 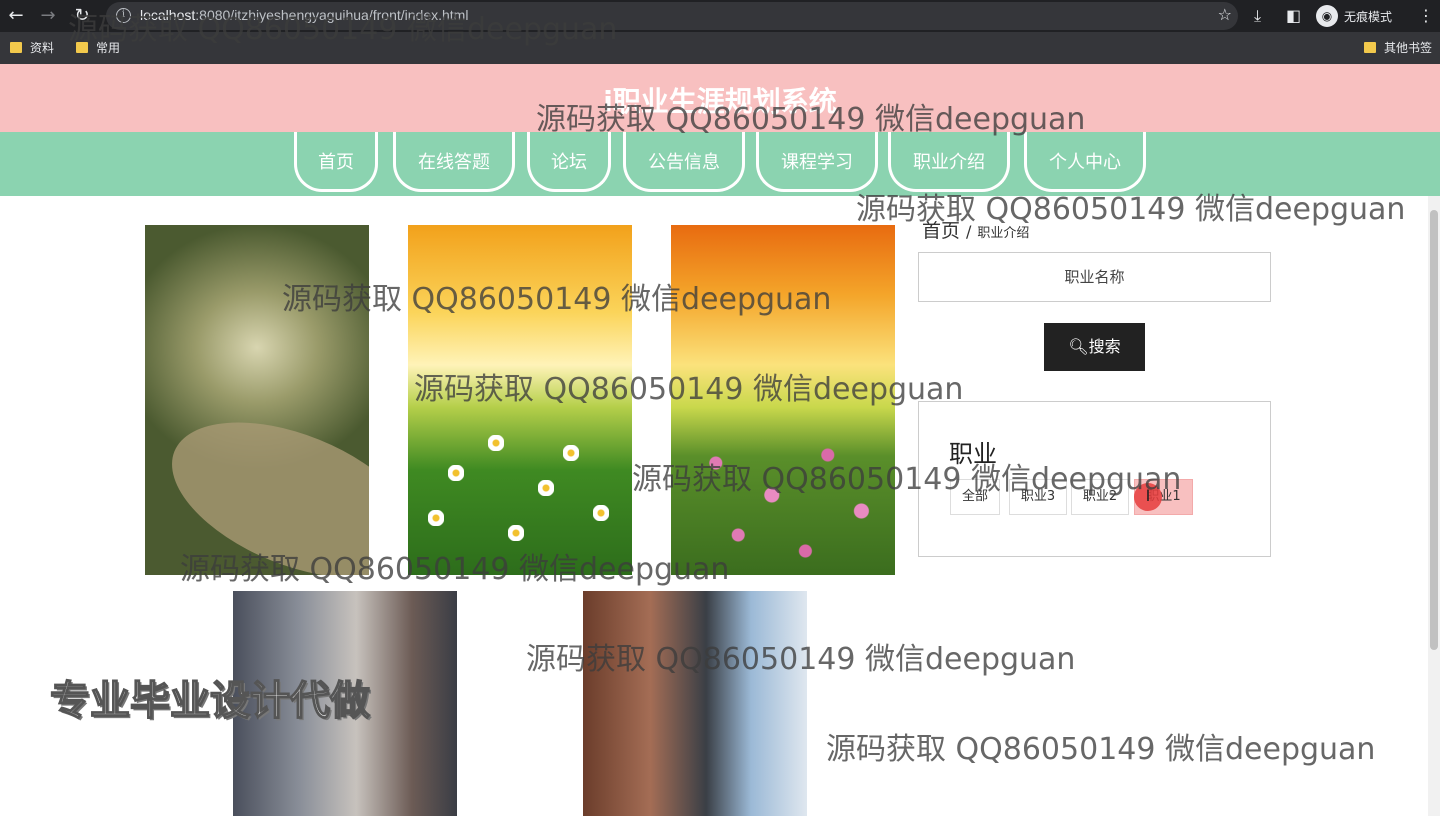 What do you see at coordinates (1434, 430) in the screenshot?
I see `scroll-thumb` at bounding box center [1434, 430].